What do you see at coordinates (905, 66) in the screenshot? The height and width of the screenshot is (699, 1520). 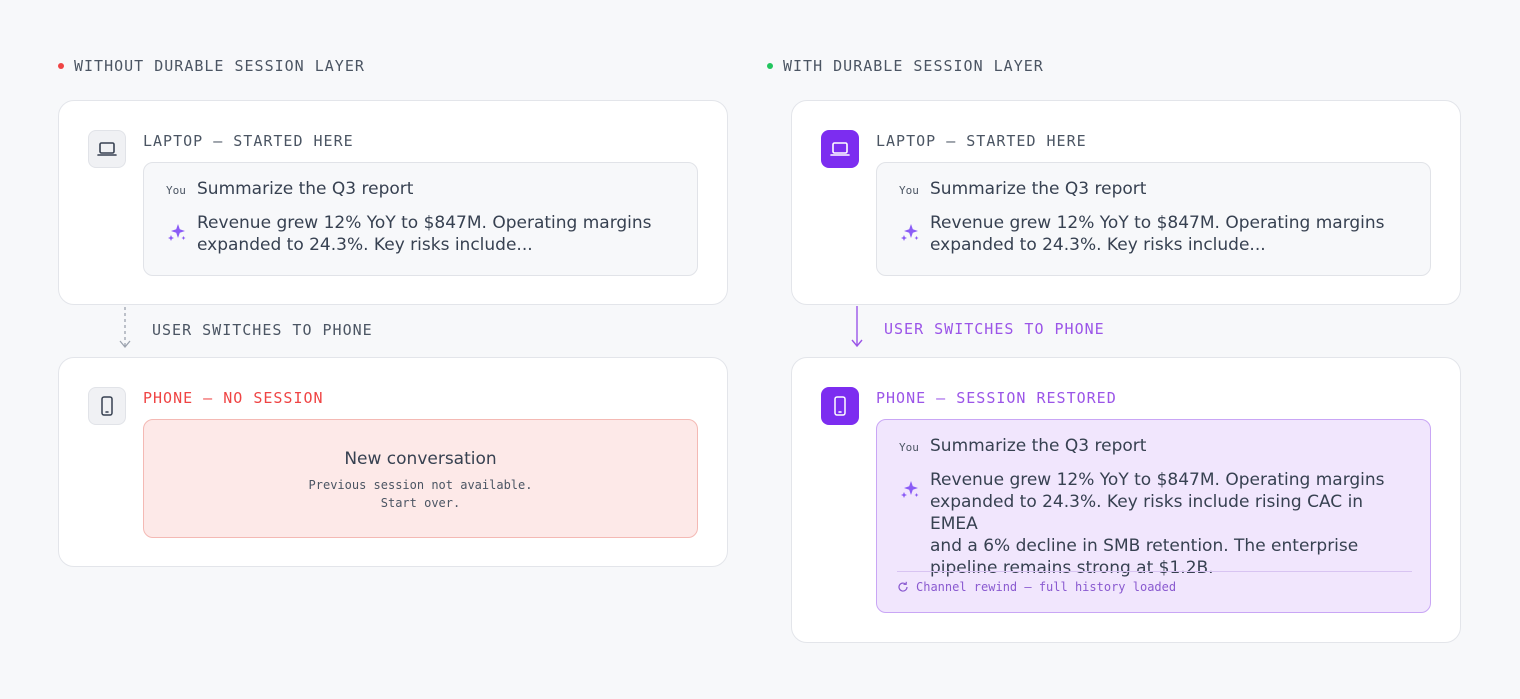 I see `column-label-with: WITH DURABLE SESSION LAYER` at bounding box center [905, 66].